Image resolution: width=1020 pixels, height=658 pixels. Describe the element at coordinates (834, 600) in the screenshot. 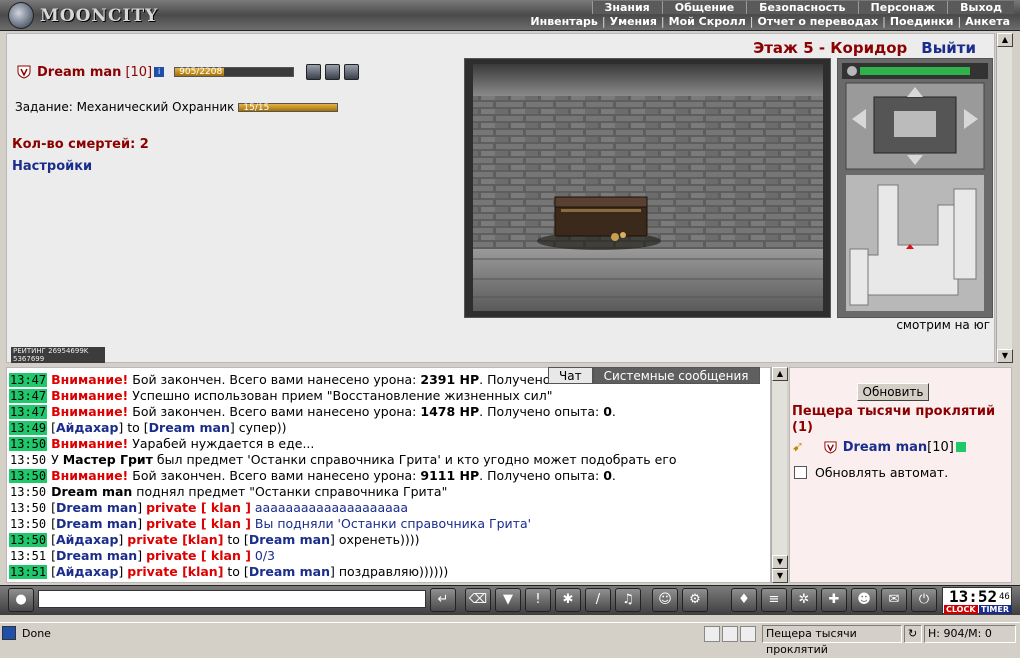

I see `quest-icon: ✚` at that location.